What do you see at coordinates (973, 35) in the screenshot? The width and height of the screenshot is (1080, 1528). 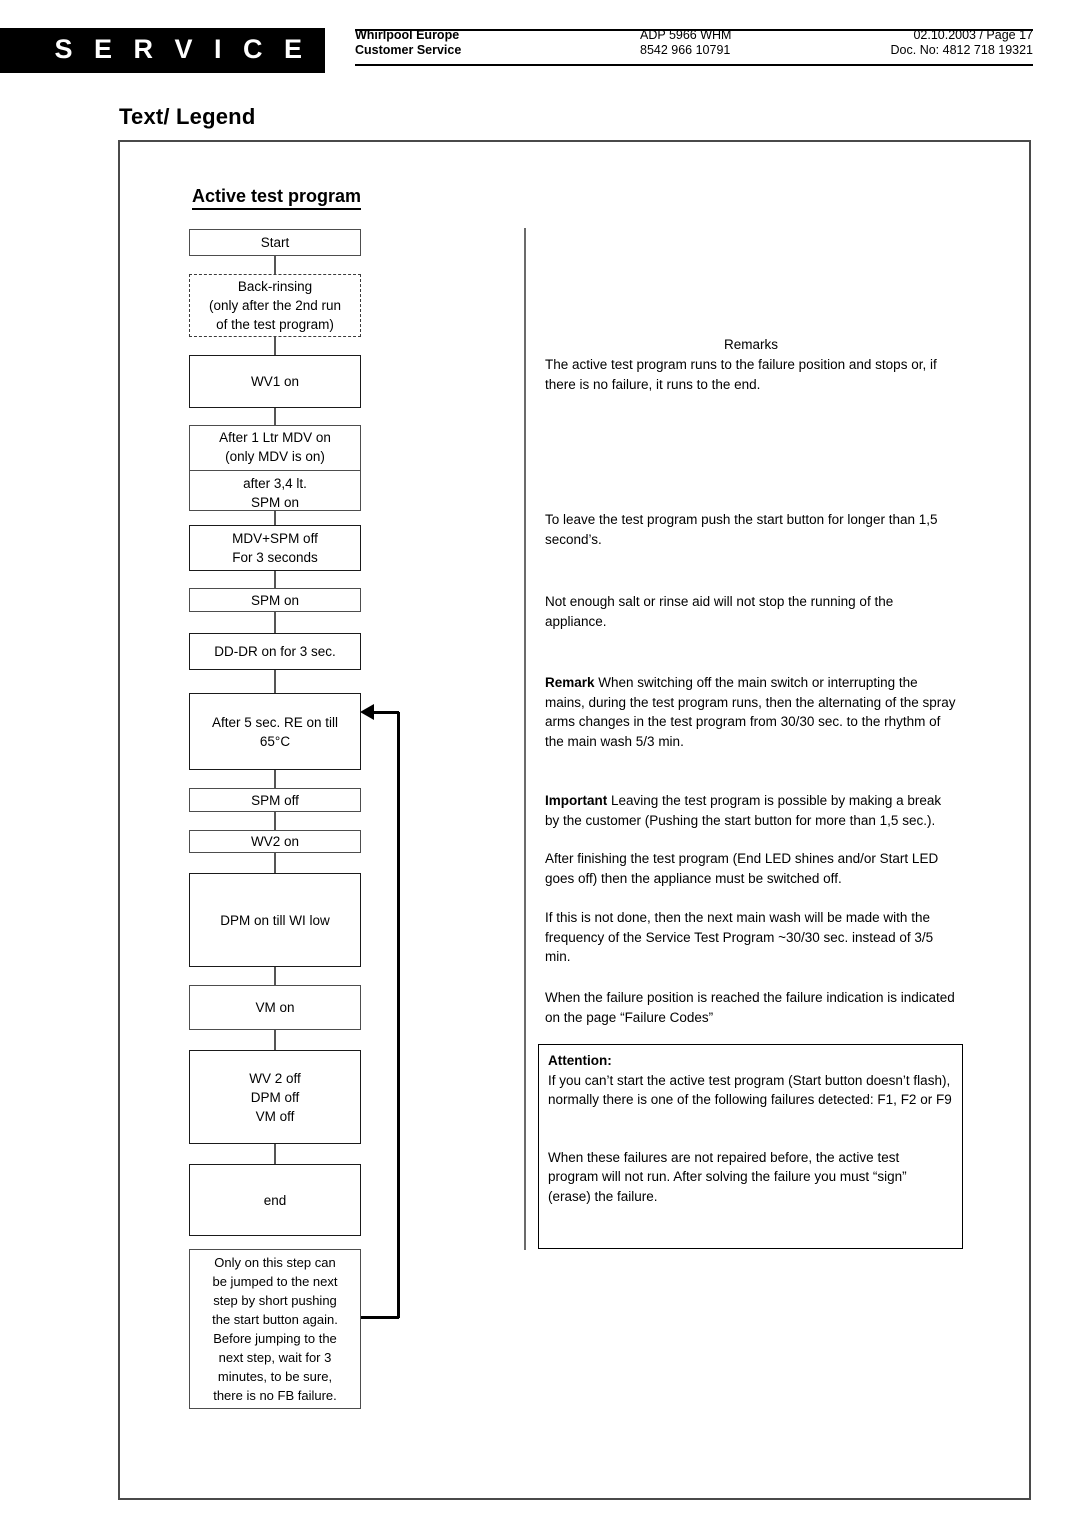 I see `header-doc-line1: 02.10.2003 / Page 17` at bounding box center [973, 35].